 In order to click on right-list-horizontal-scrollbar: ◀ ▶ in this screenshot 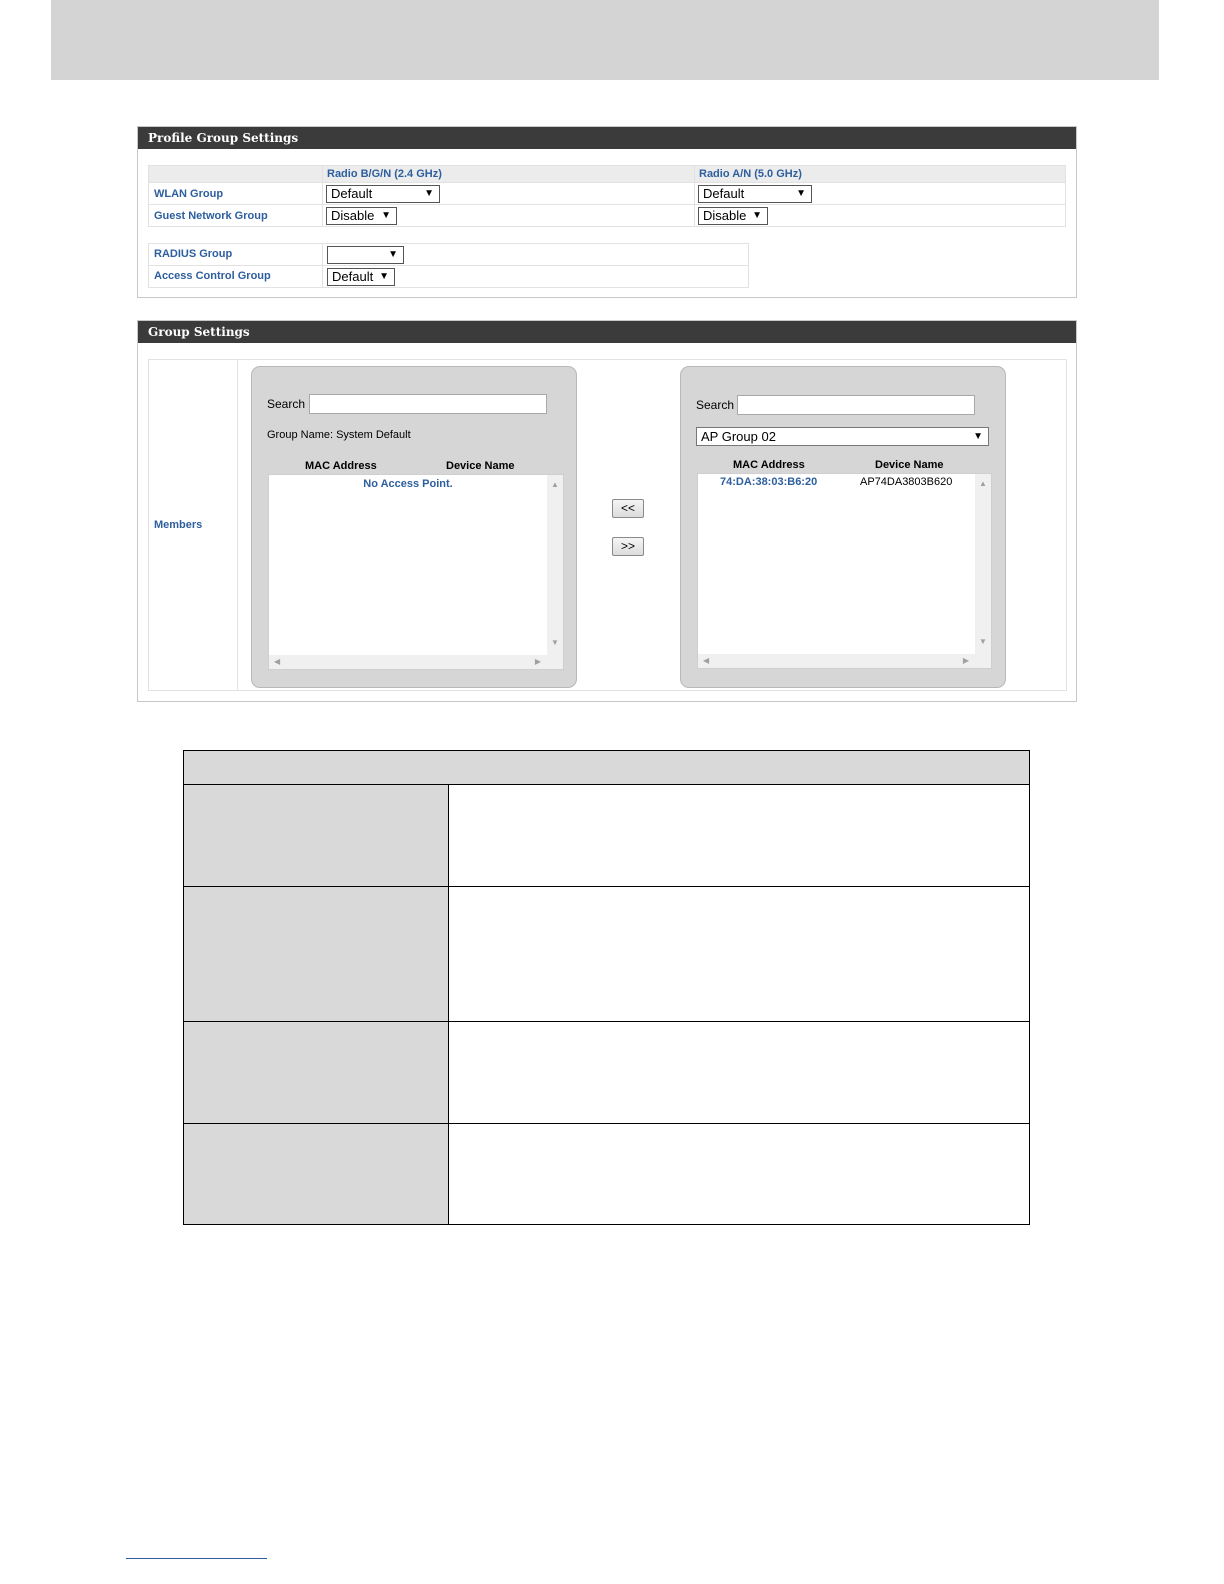, I will do `click(844, 661)`.